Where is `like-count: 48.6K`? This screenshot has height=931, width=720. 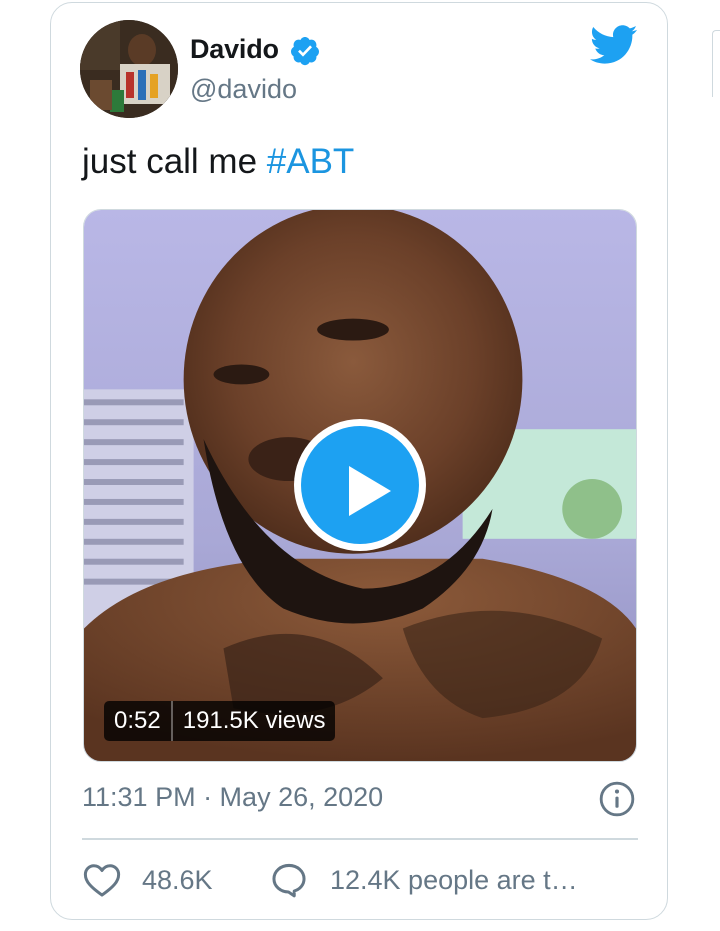 like-count: 48.6K is located at coordinates (177, 880).